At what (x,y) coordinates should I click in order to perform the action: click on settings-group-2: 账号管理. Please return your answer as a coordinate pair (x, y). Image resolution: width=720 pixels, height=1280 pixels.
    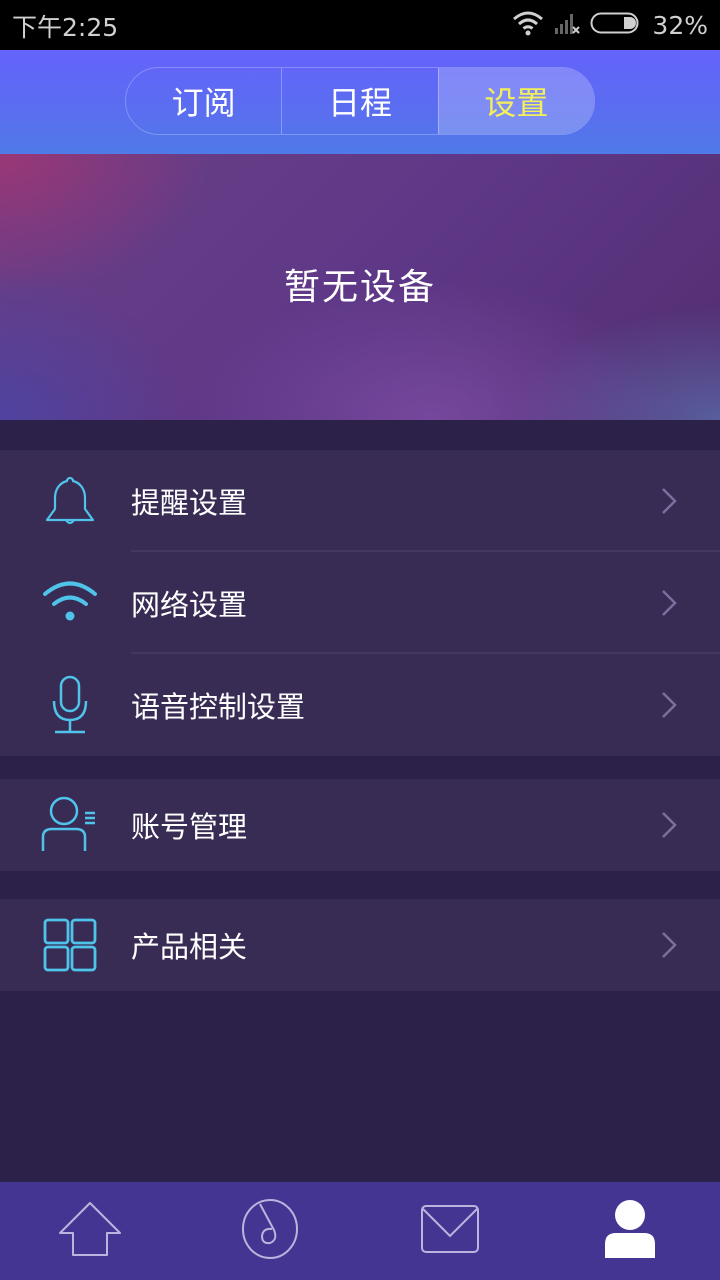
    Looking at the image, I should click on (360, 825).